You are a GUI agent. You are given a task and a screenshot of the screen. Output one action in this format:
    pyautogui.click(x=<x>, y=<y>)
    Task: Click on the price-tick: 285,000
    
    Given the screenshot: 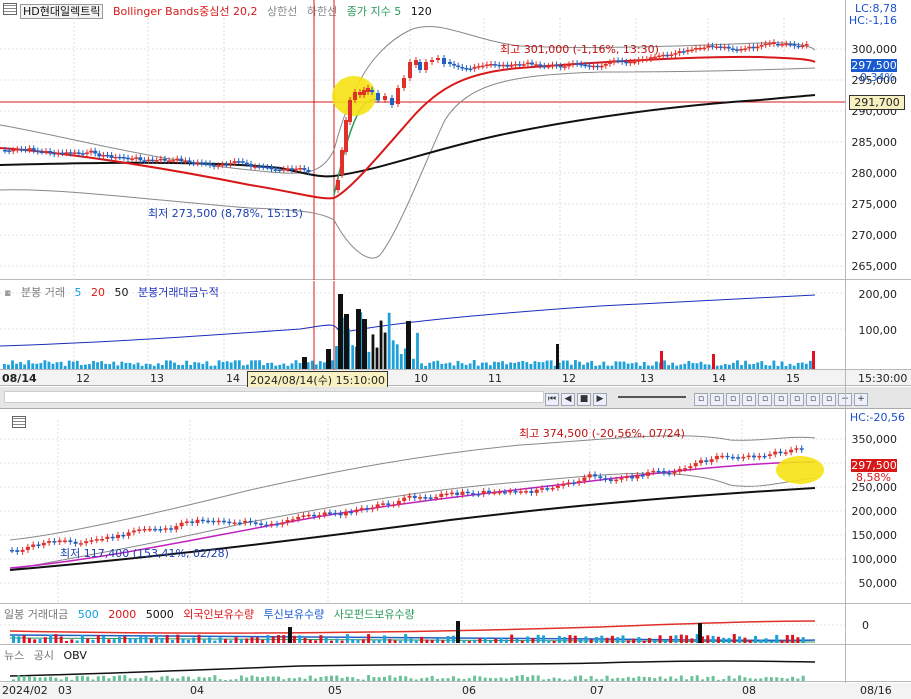 What is the action you would take?
    pyautogui.click(x=874, y=142)
    